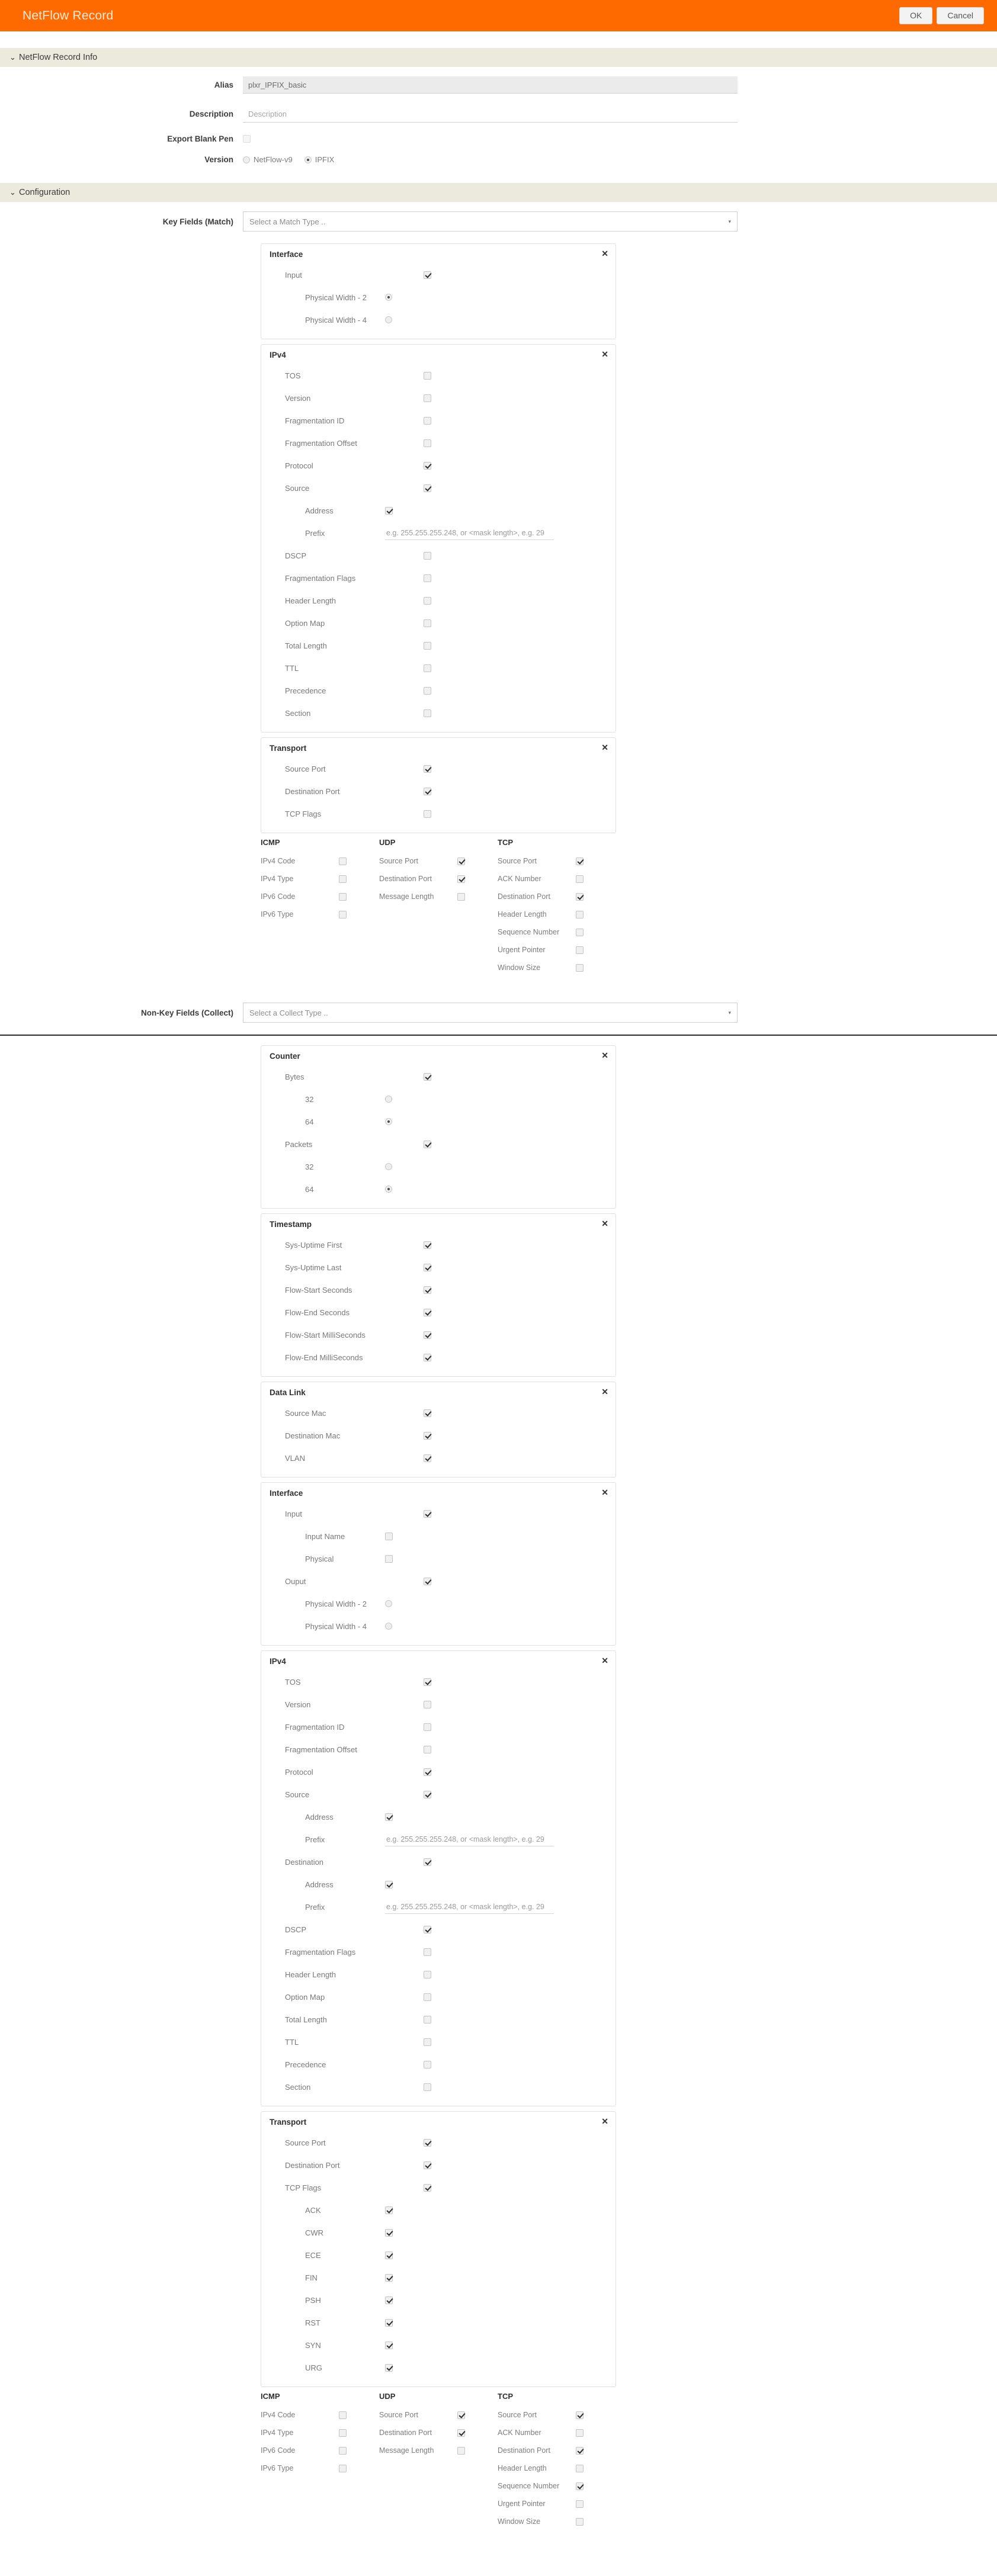 The width and height of the screenshot is (997, 2576). I want to click on version-option-netflow-v9: NetFlow-v9, so click(268, 159).